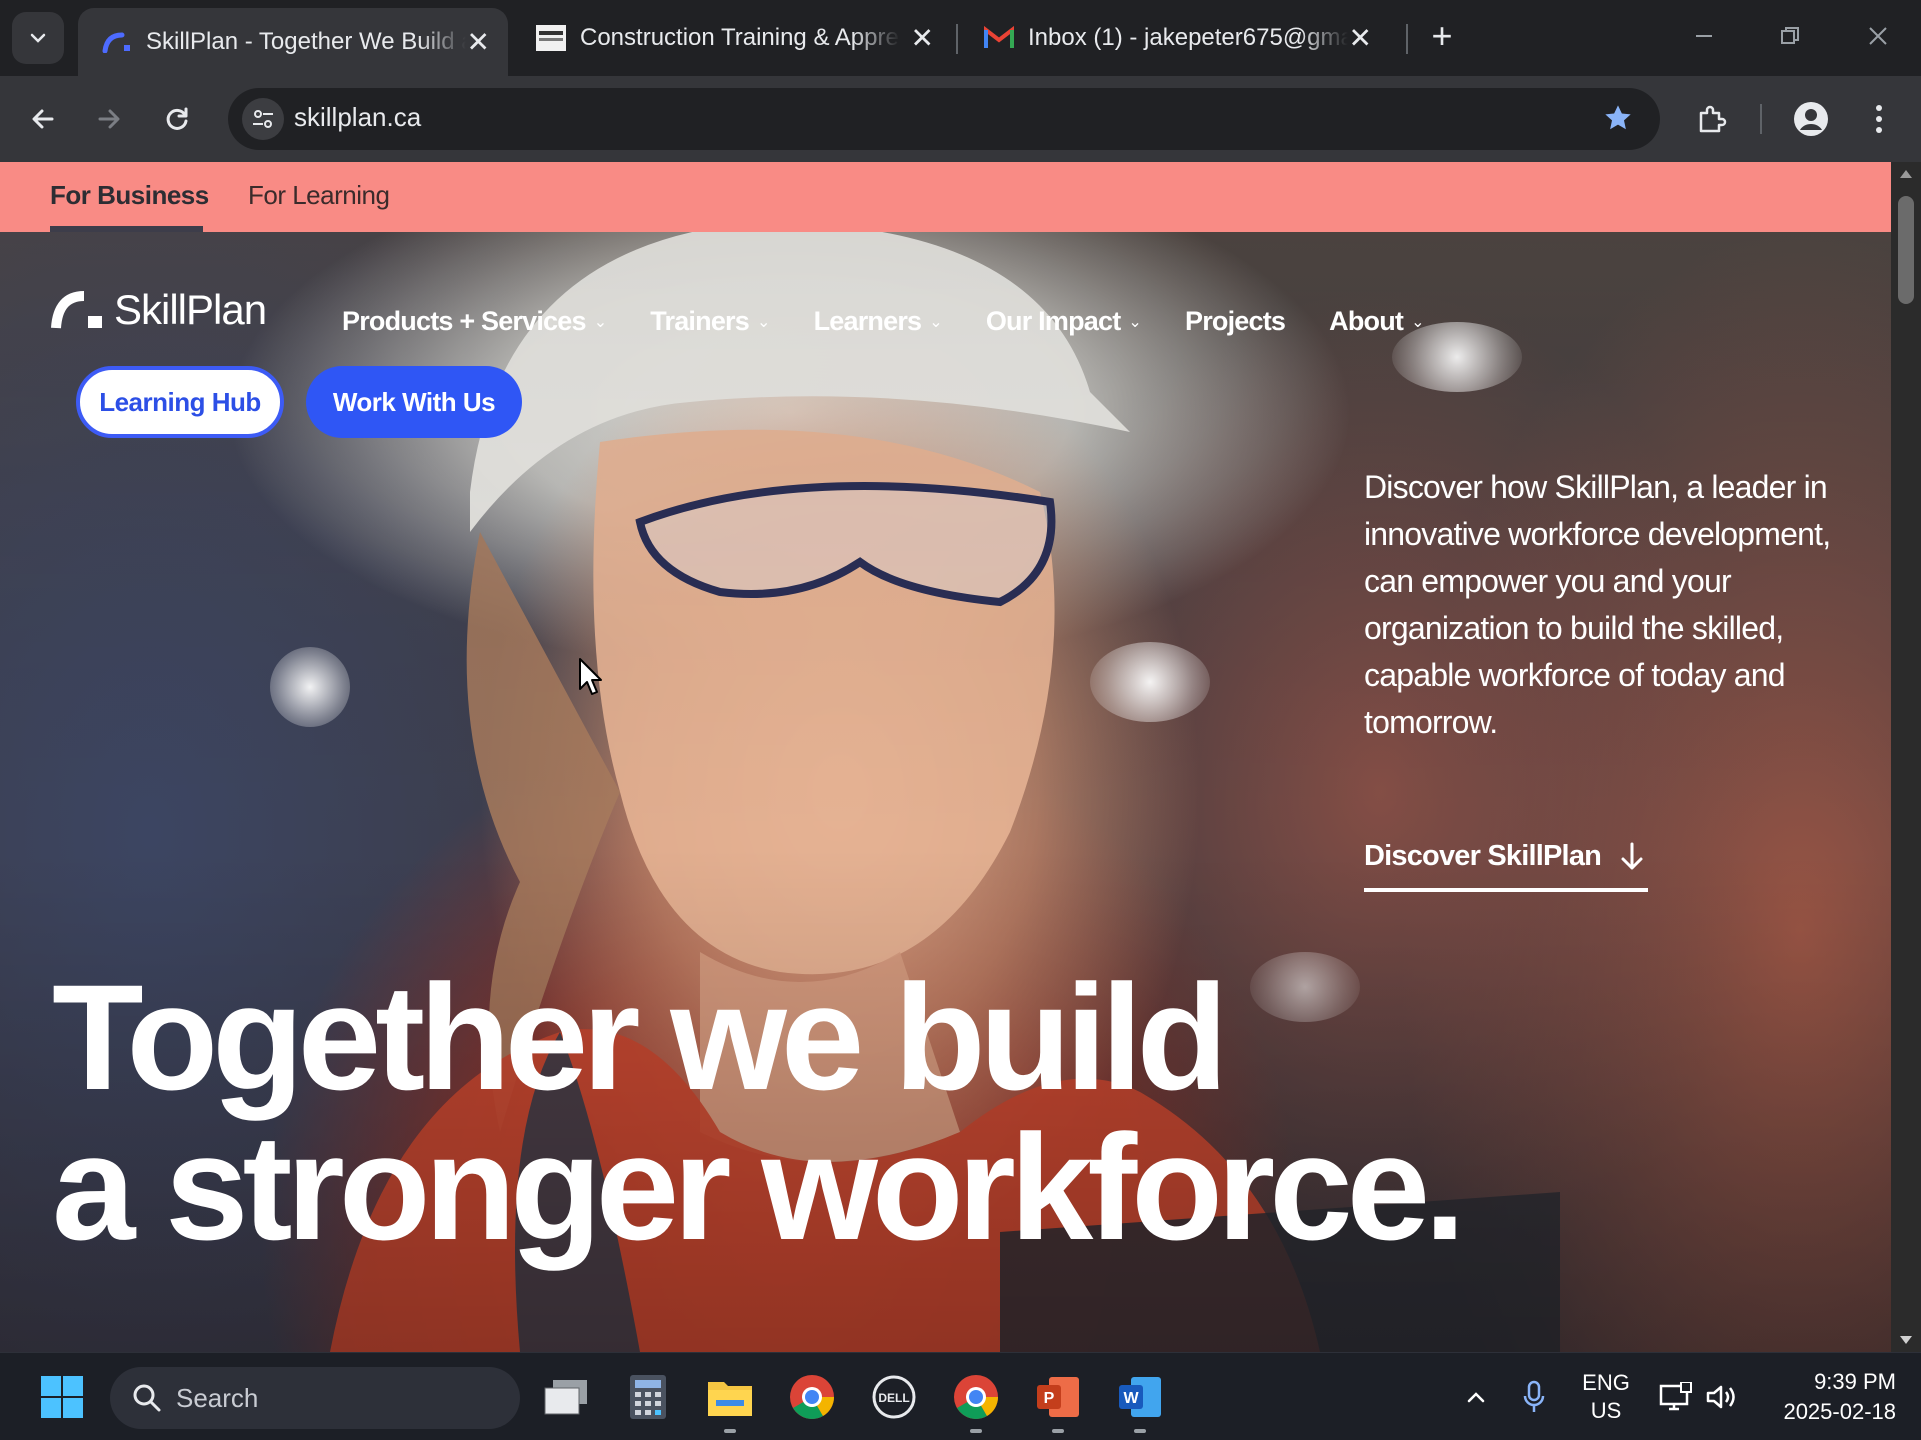 The height and width of the screenshot is (1440, 1921). I want to click on nav-trainers: Trainers ⌄, so click(710, 321).